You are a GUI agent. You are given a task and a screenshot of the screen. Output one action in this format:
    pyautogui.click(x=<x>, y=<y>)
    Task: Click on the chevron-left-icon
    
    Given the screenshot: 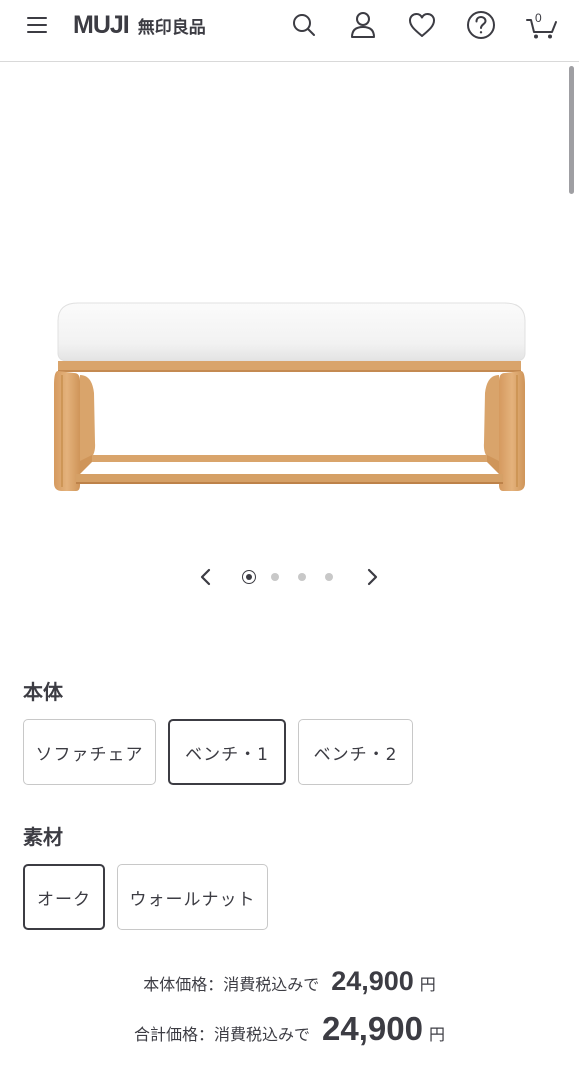 What is the action you would take?
    pyautogui.click(x=206, y=577)
    